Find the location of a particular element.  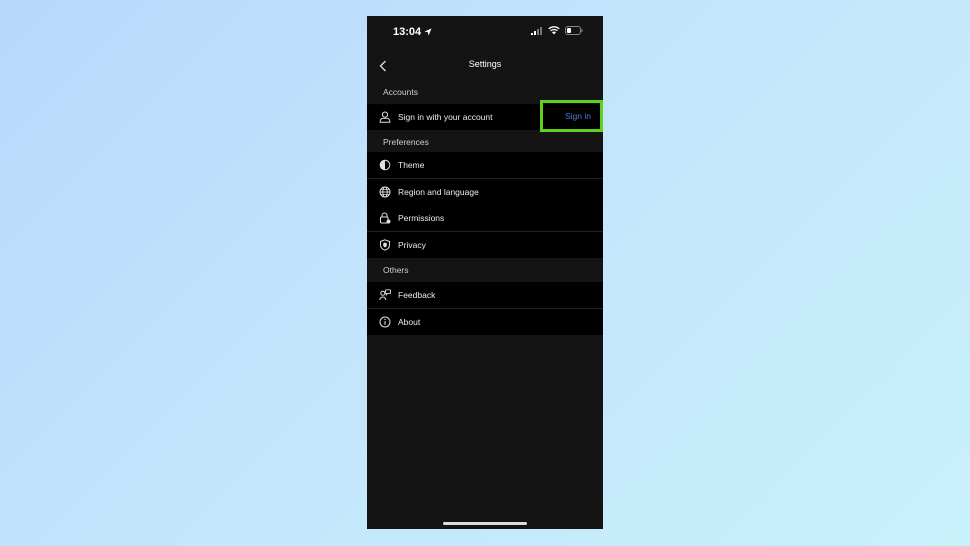

status-time-group: 13:04 is located at coordinates (412, 32).